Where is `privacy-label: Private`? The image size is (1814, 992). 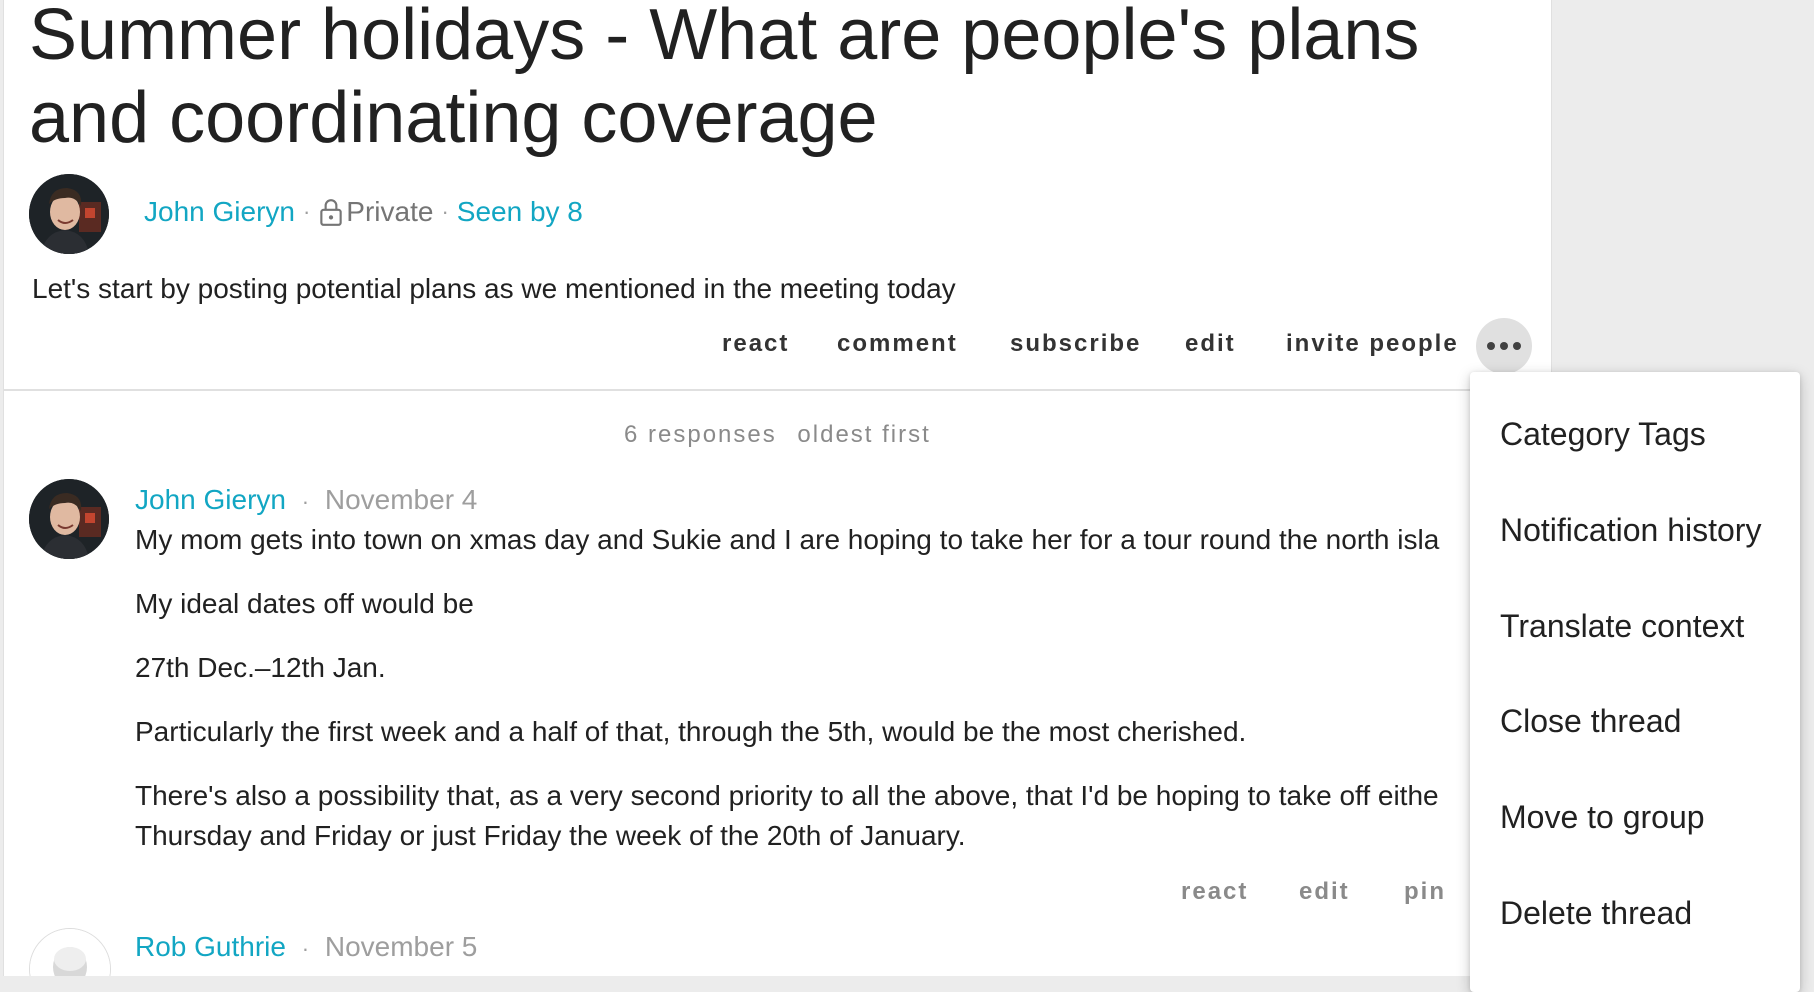
privacy-label: Private is located at coordinates (390, 211).